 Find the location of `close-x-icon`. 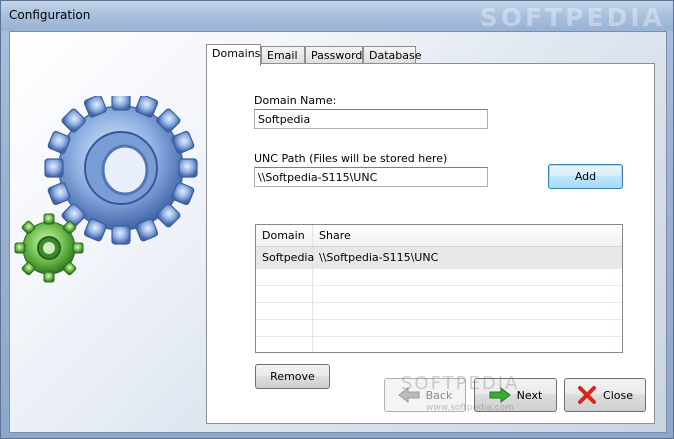

close-x-icon is located at coordinates (587, 395).